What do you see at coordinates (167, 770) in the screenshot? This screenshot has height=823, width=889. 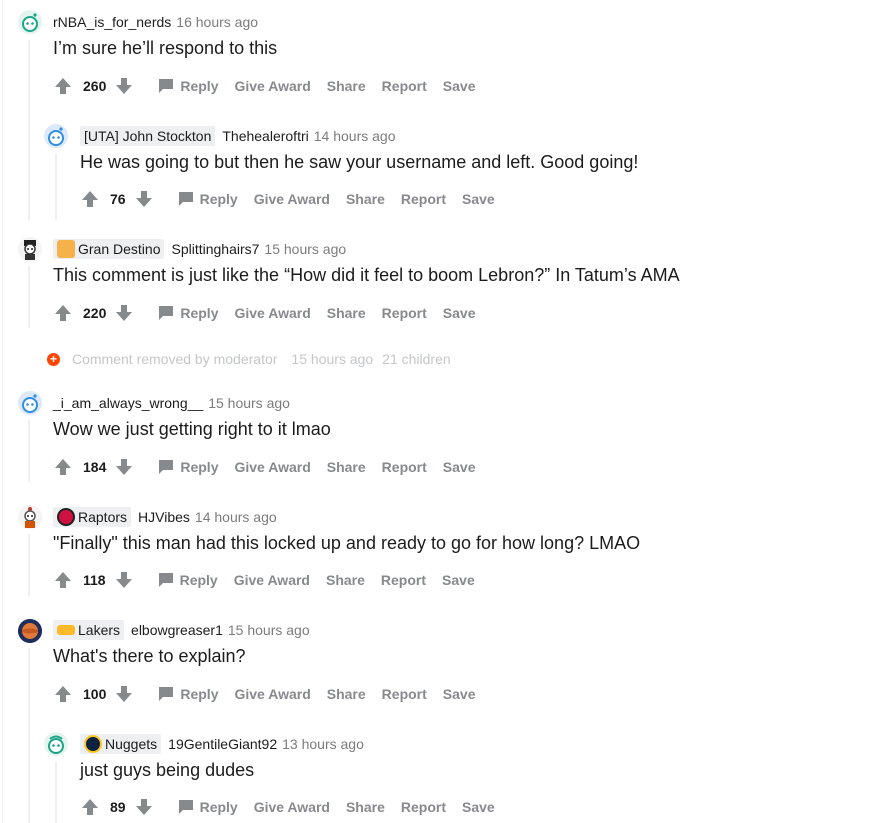 I see `comment-body: just guys being dudes` at bounding box center [167, 770].